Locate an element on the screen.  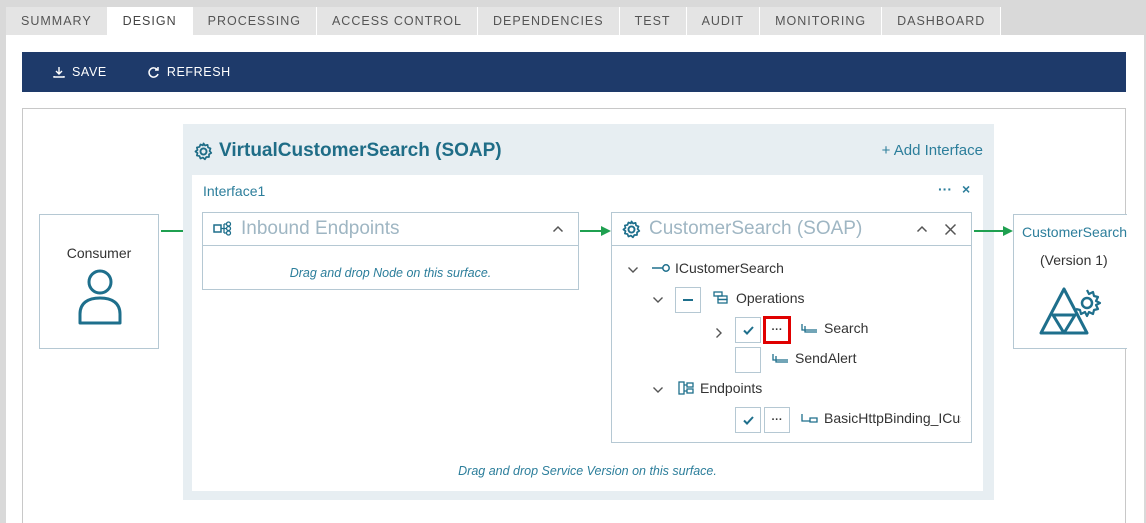
download-icon is located at coordinates (59, 72).